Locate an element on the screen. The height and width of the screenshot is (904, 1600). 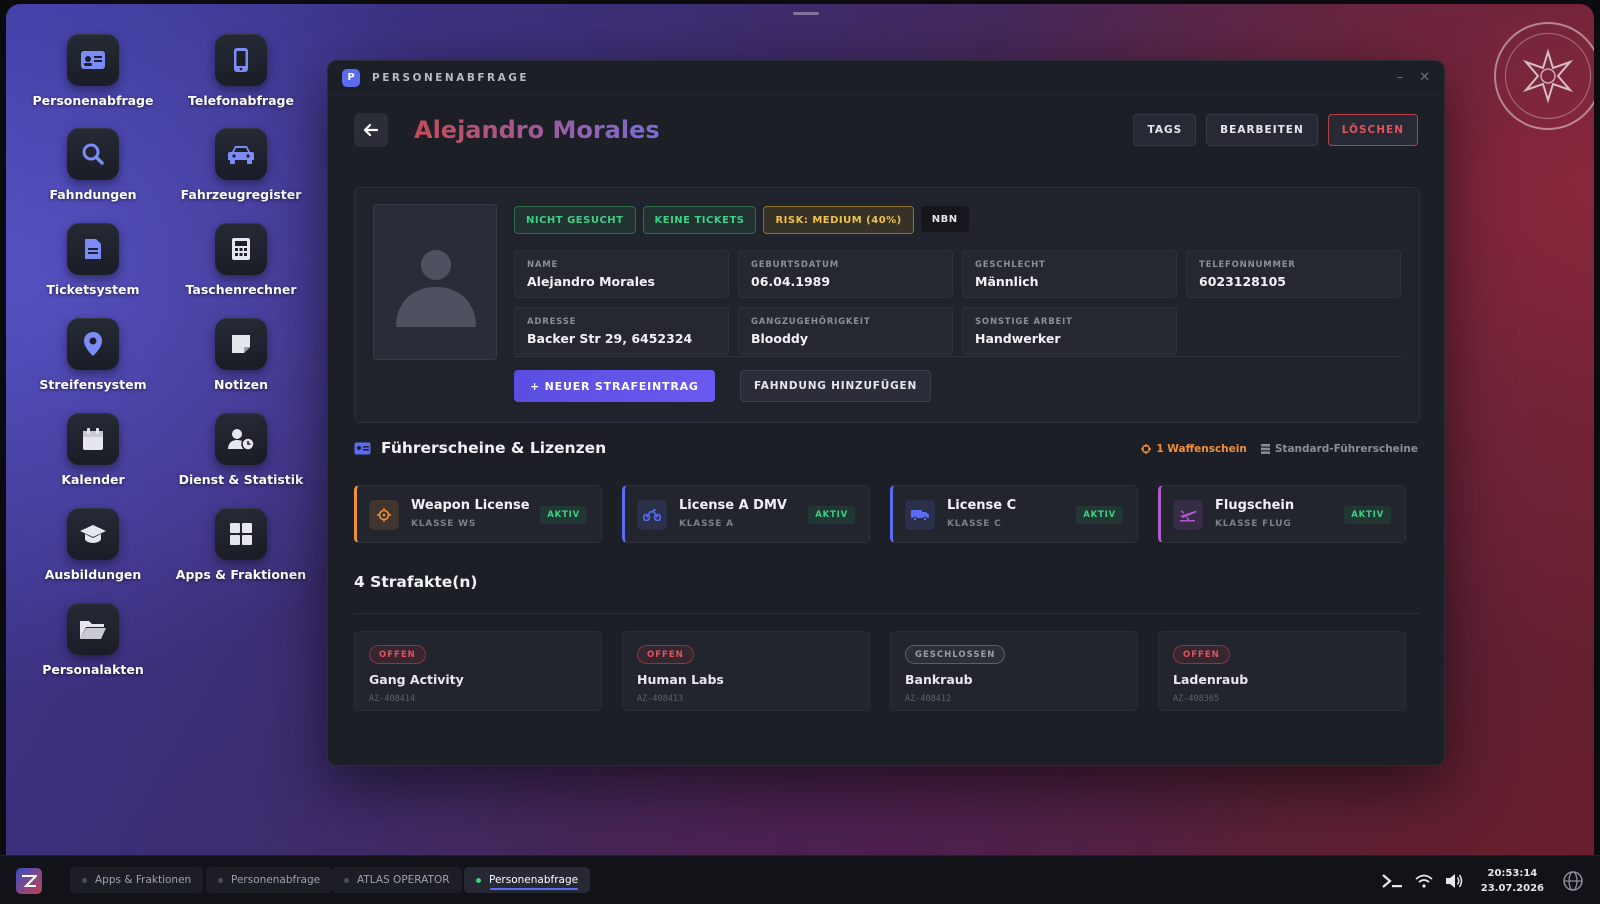
weapon-count-label: 1 Waffenschein is located at coordinates (1201, 449).